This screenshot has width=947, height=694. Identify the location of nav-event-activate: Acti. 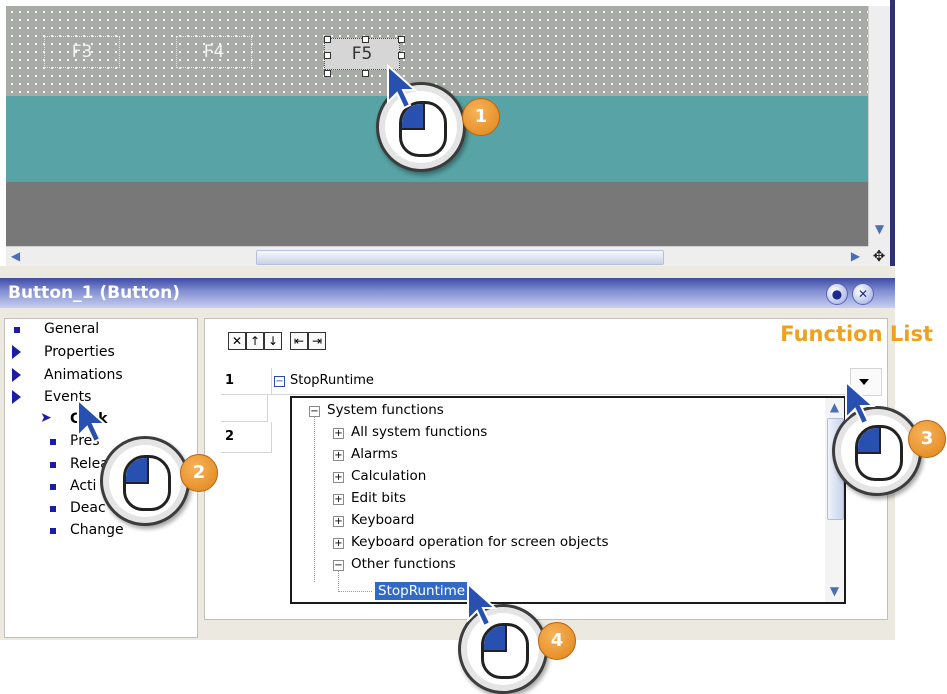
(83, 486).